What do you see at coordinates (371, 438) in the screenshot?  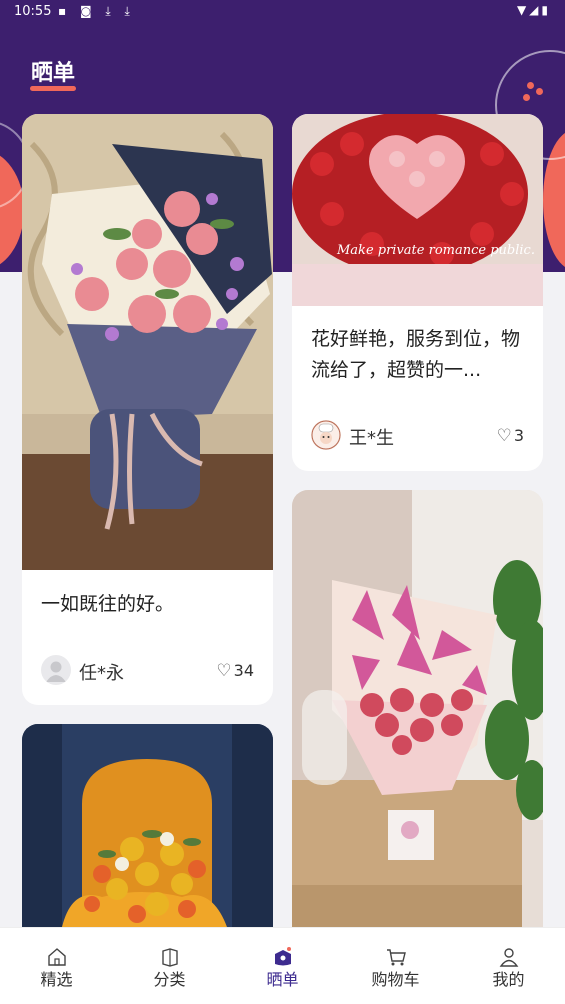 I see `user-name: 王*生` at bounding box center [371, 438].